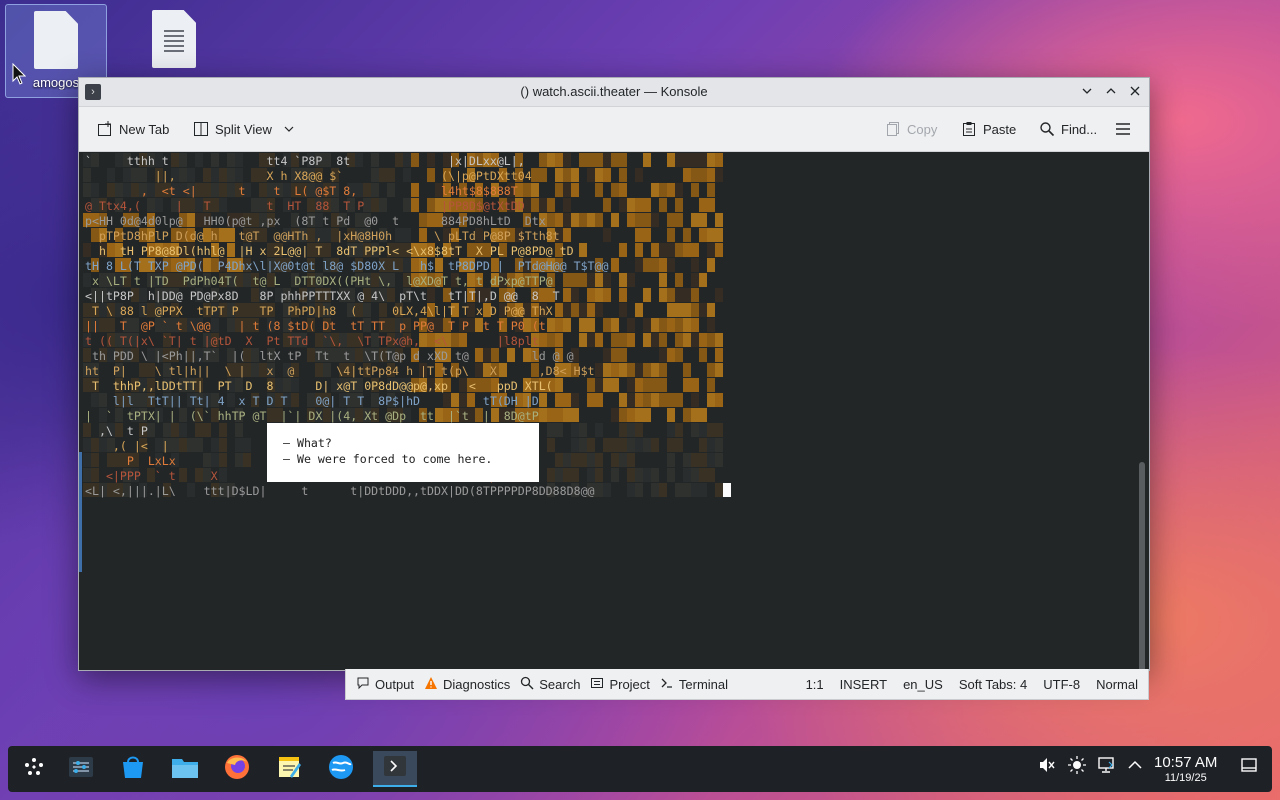  I want to click on dictionary-language: en_US, so click(923, 684).